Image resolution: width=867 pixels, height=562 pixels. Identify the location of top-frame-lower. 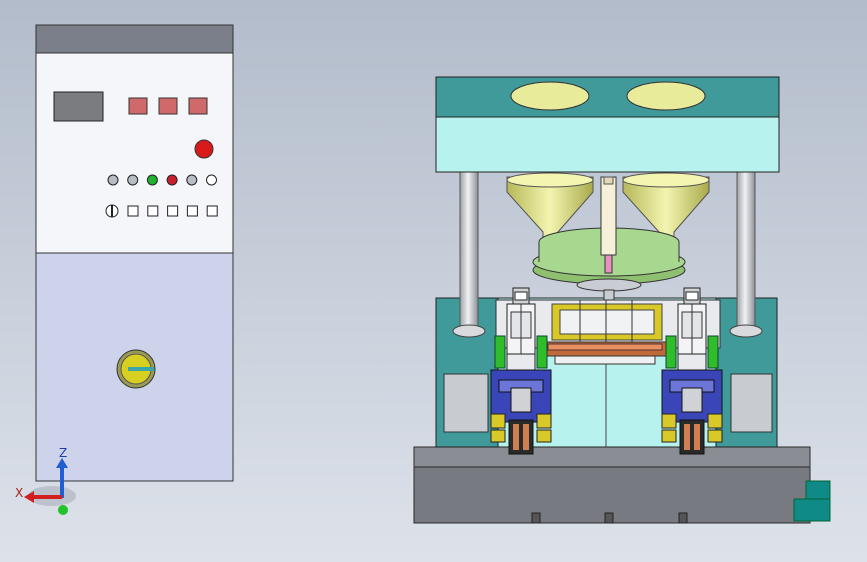
(607, 144).